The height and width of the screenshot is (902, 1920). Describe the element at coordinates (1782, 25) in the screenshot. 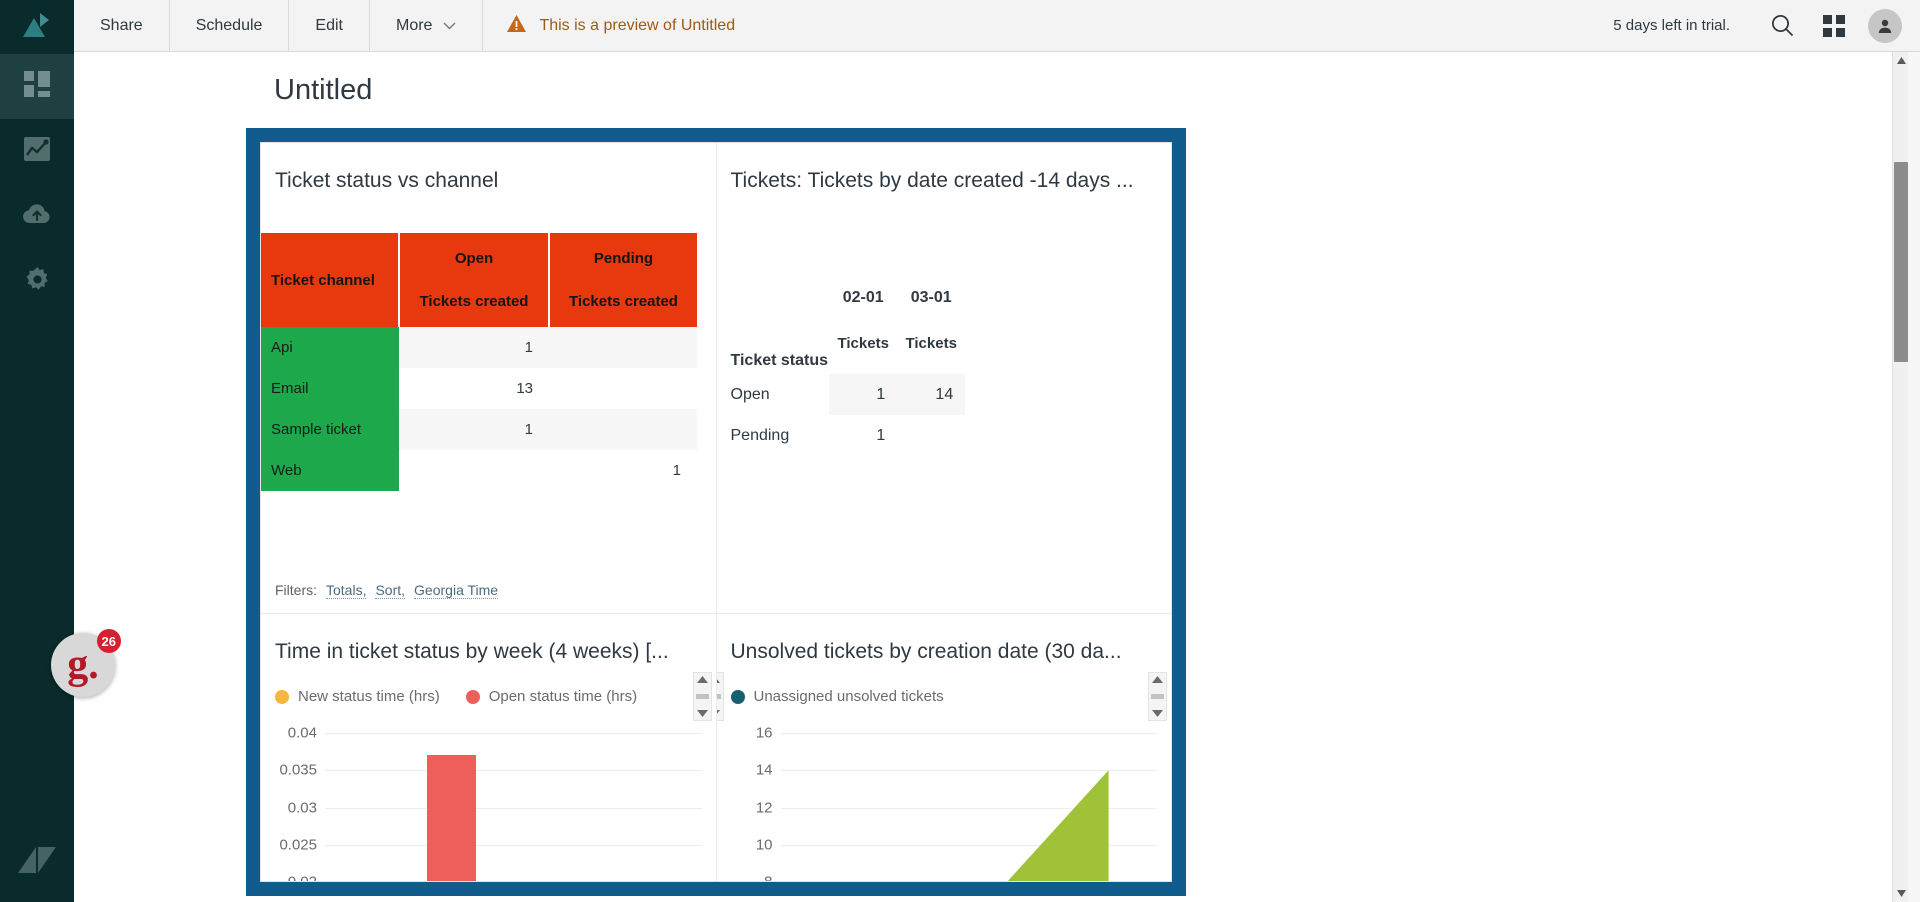

I see `search-icon` at that location.